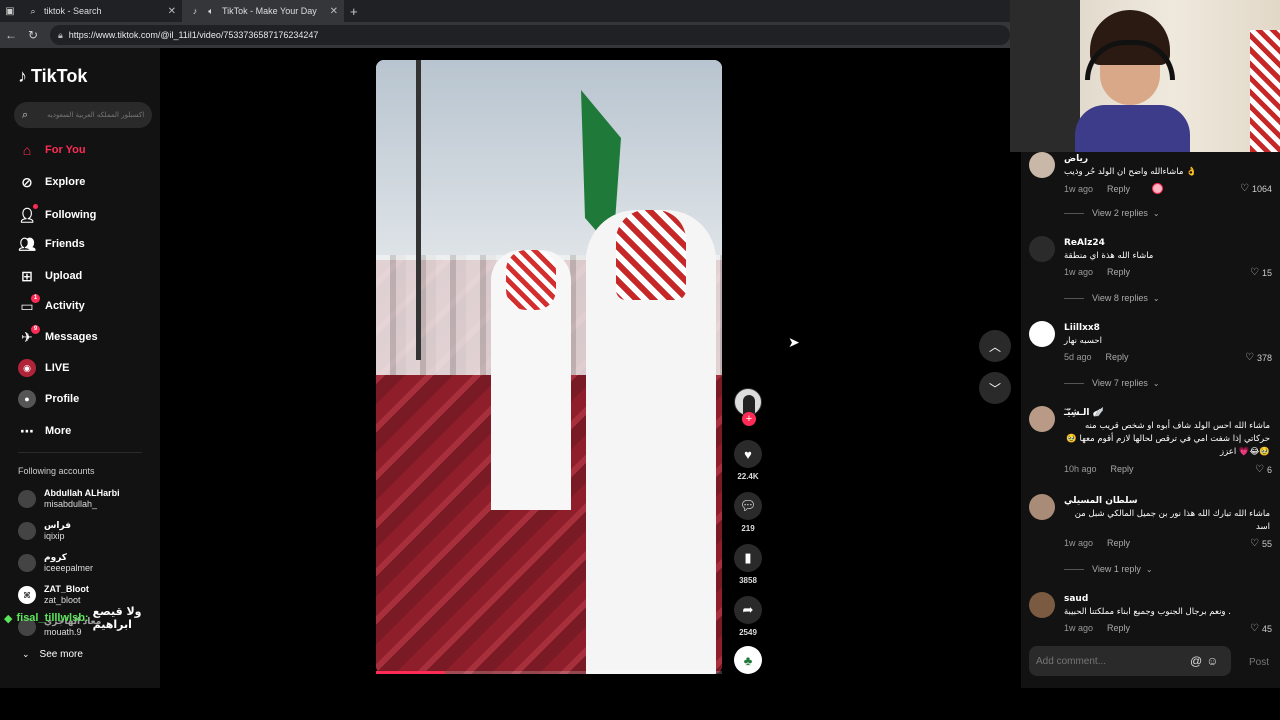  Describe the element at coordinates (71, 504) in the screenshot. I see `account-handle: misabdullah_` at that location.